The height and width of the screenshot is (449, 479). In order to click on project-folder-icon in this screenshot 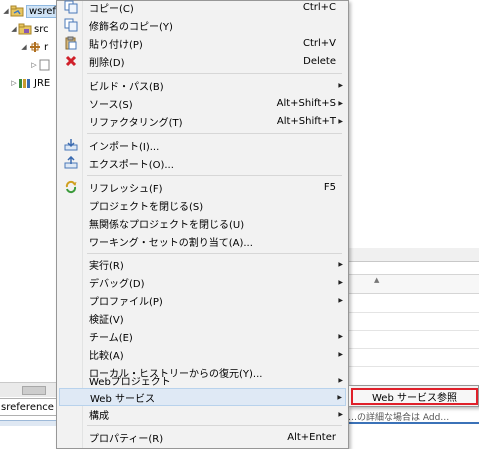, I will do `click(17, 11)`.